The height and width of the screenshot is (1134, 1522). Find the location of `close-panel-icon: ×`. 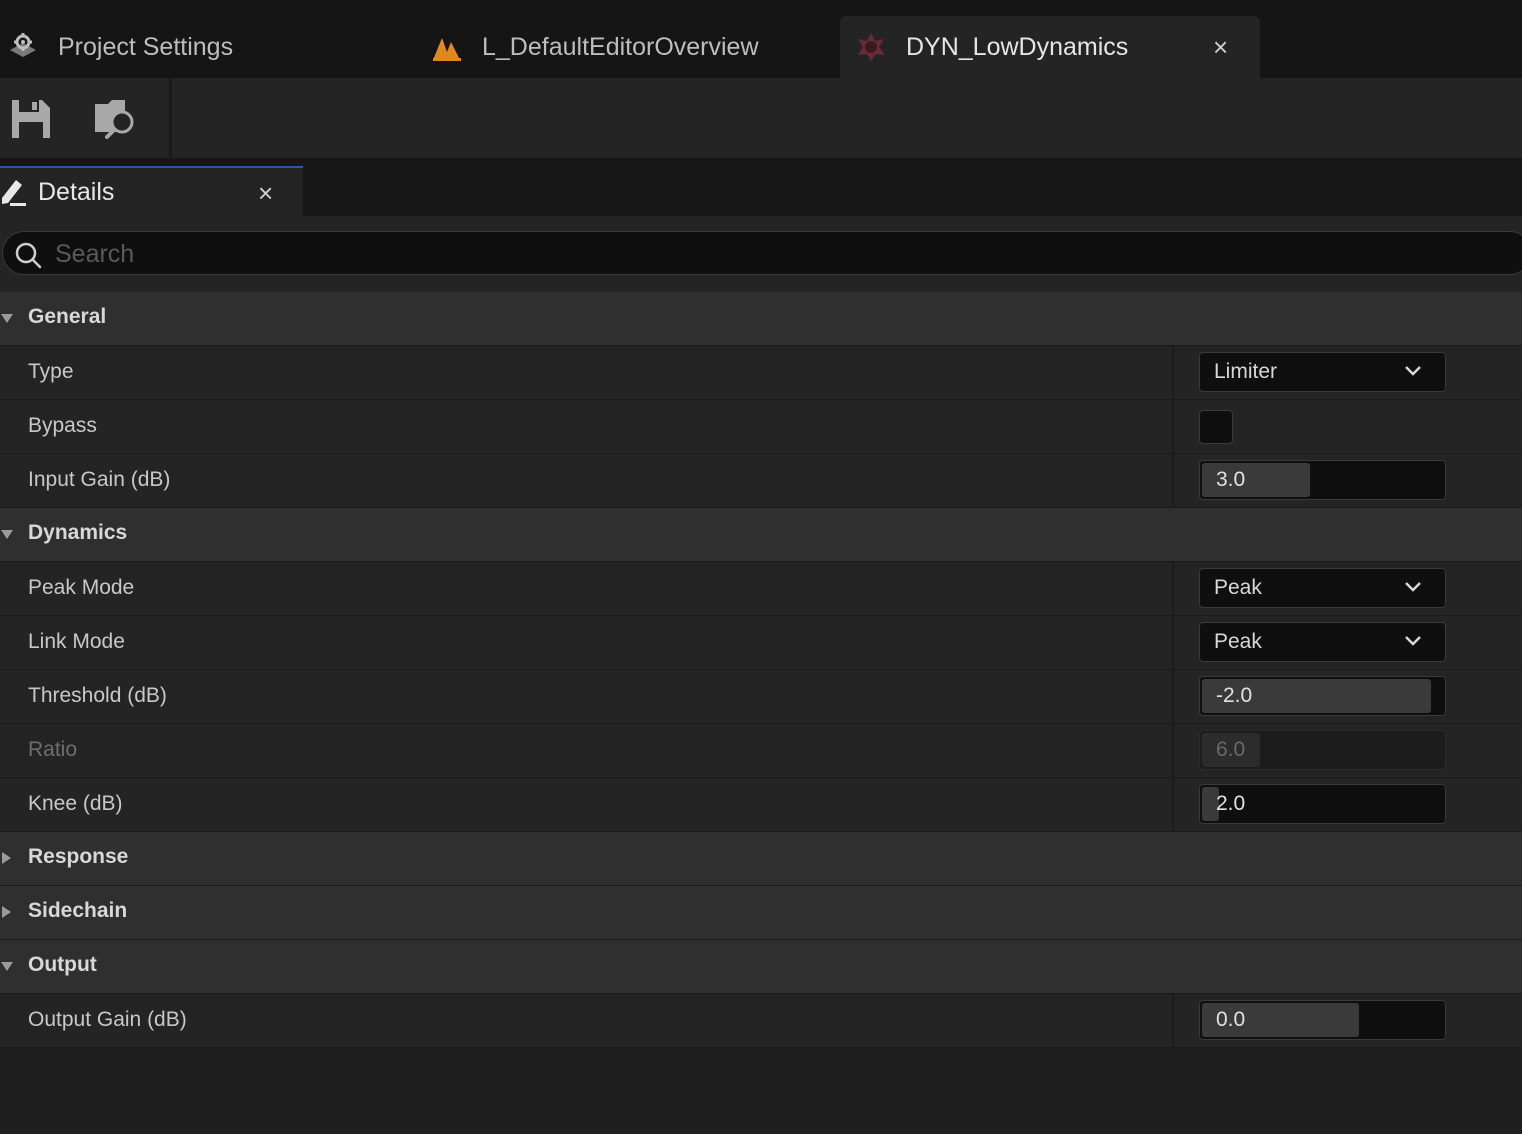

close-panel-icon: × is located at coordinates (265, 193).